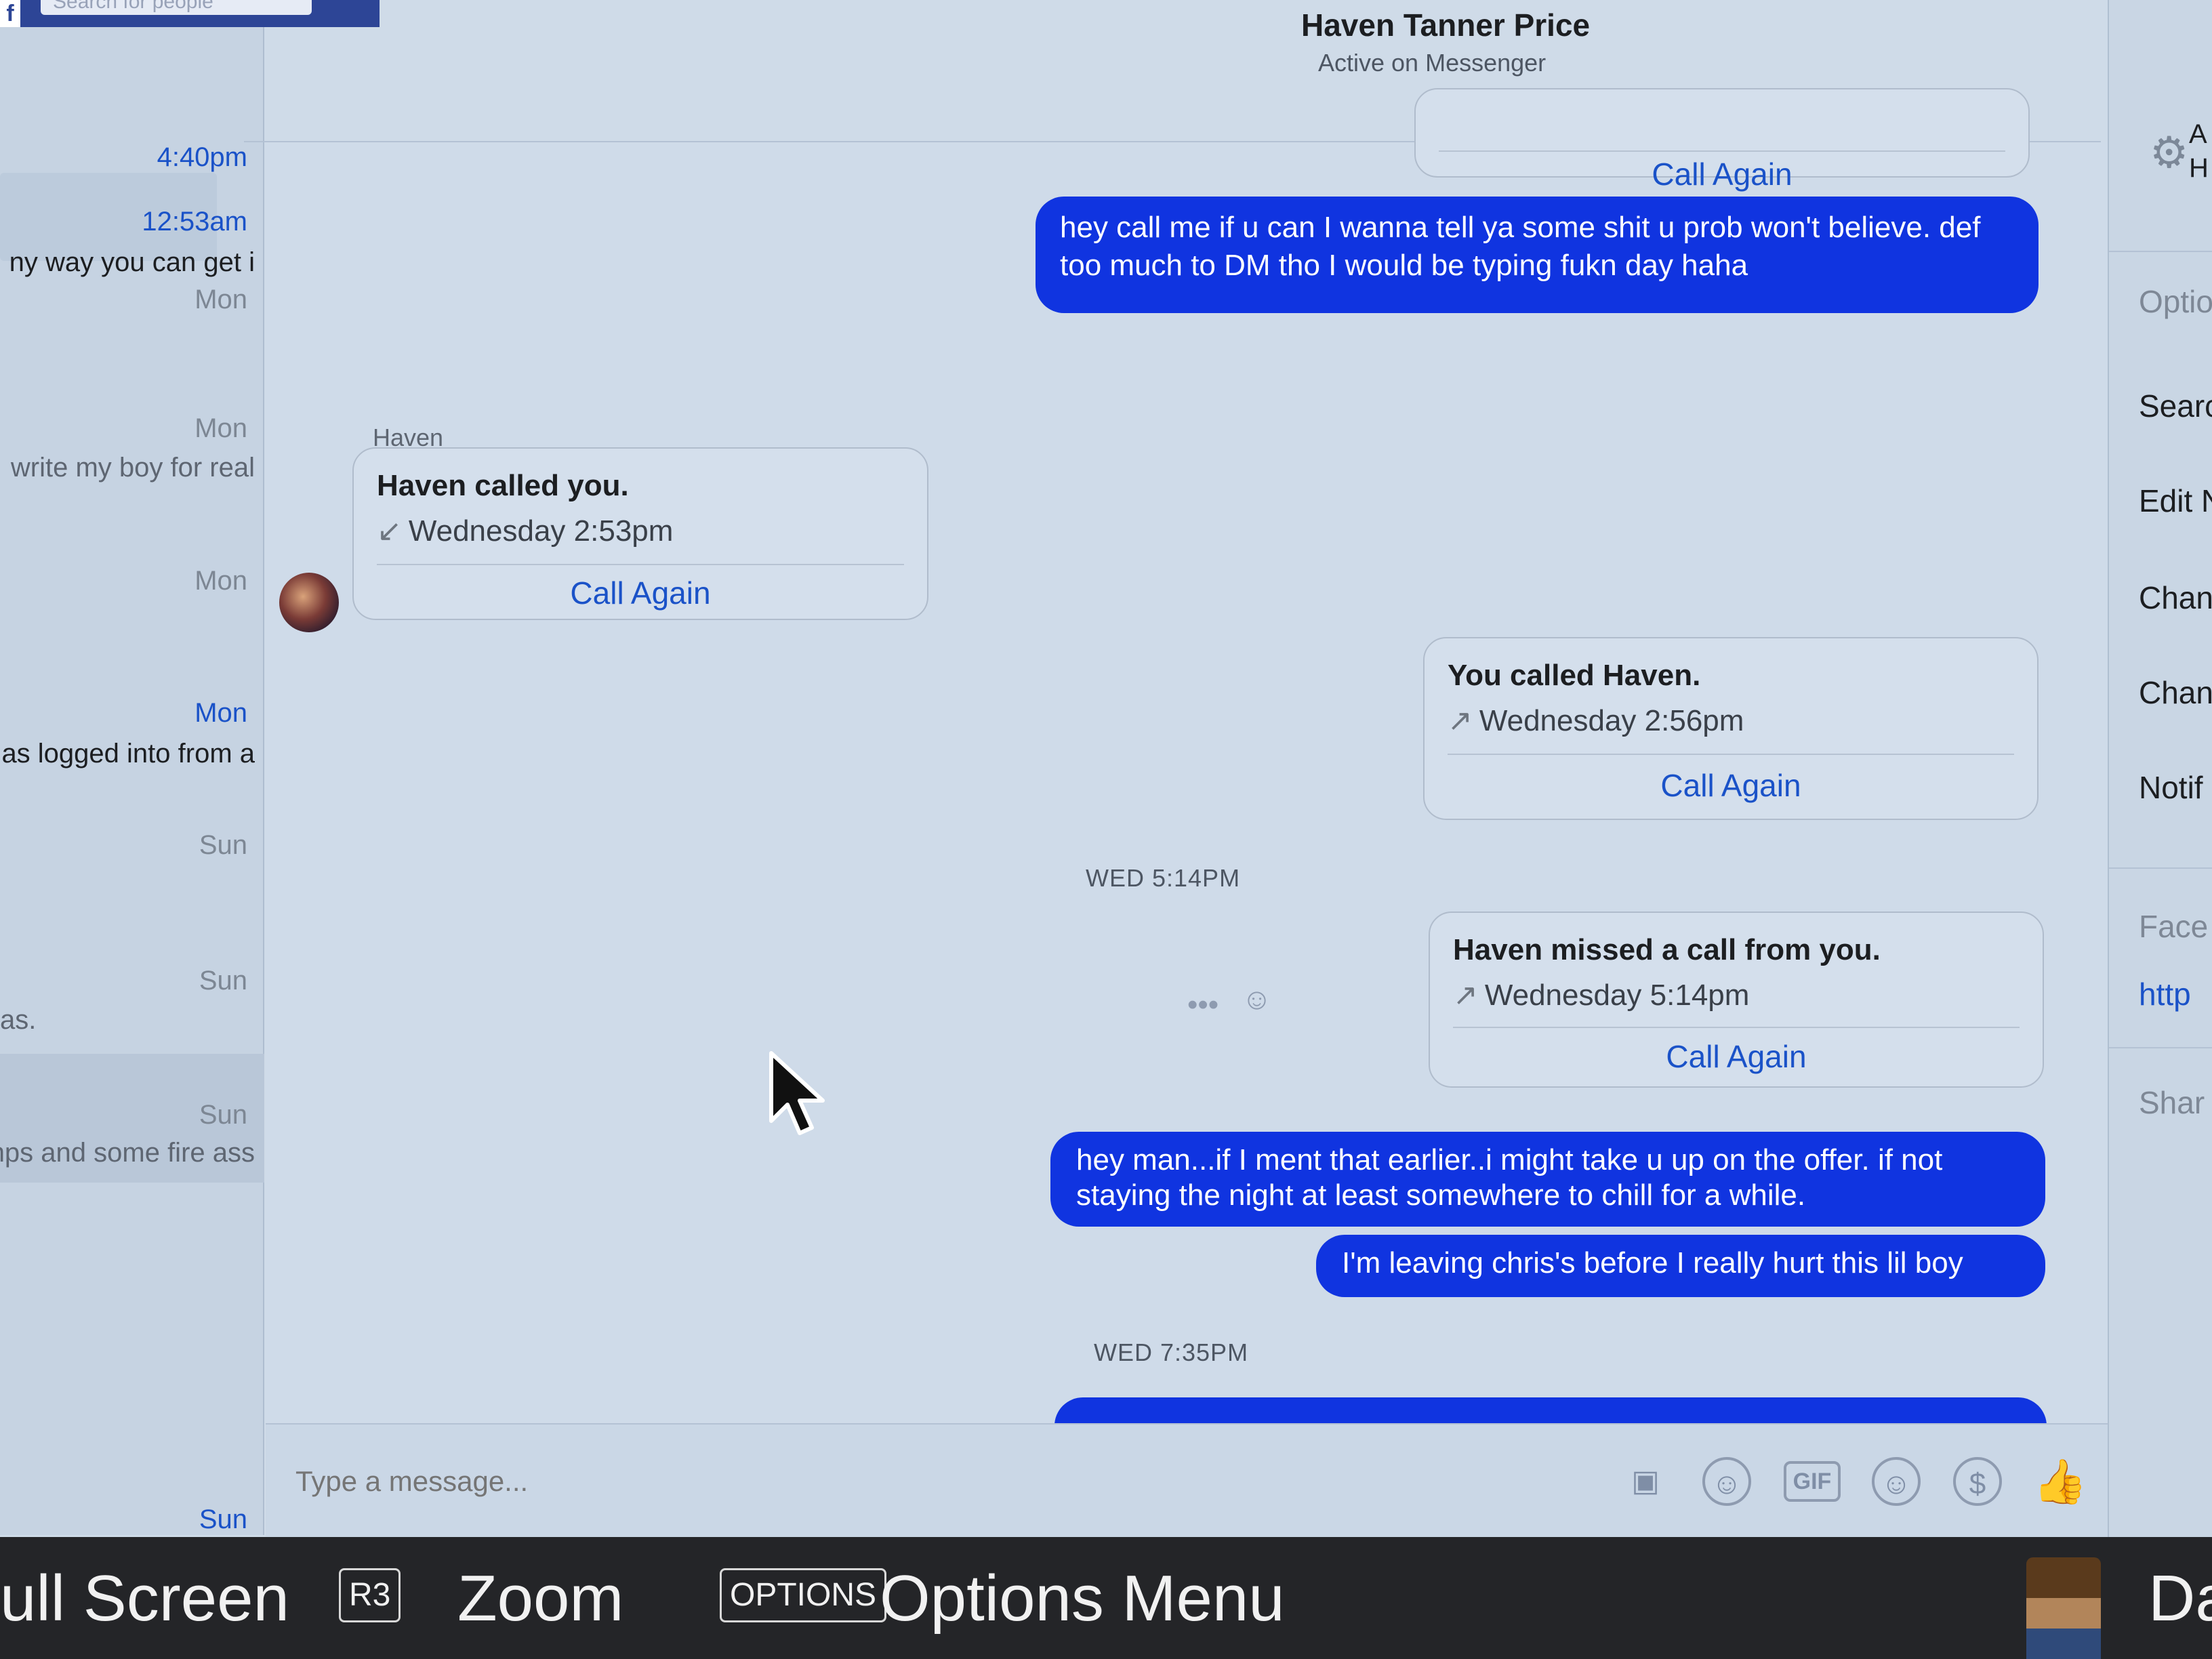 This screenshot has height=1659, width=2212. I want to click on incoming-call-icon: ↙, so click(390, 531).